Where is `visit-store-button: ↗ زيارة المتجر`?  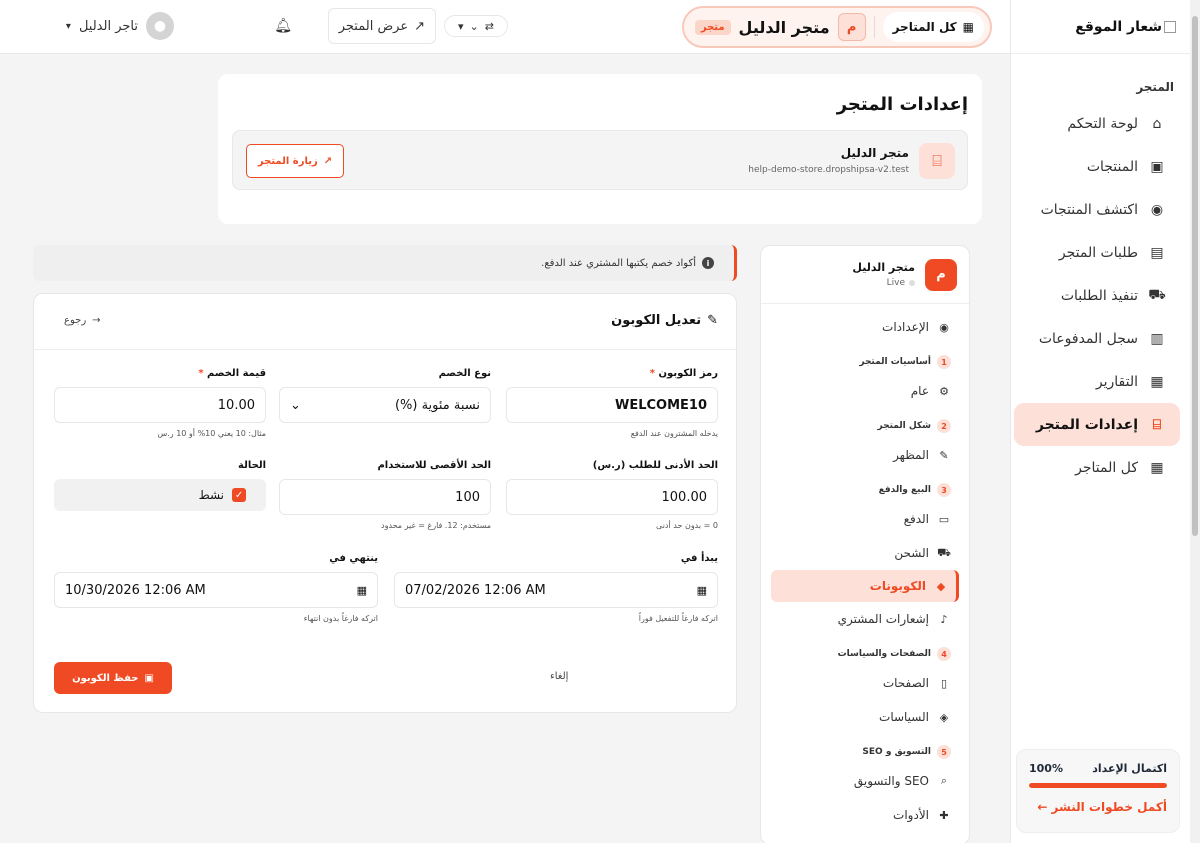
visit-store-button: ↗ زيارة المتجر is located at coordinates (295, 161).